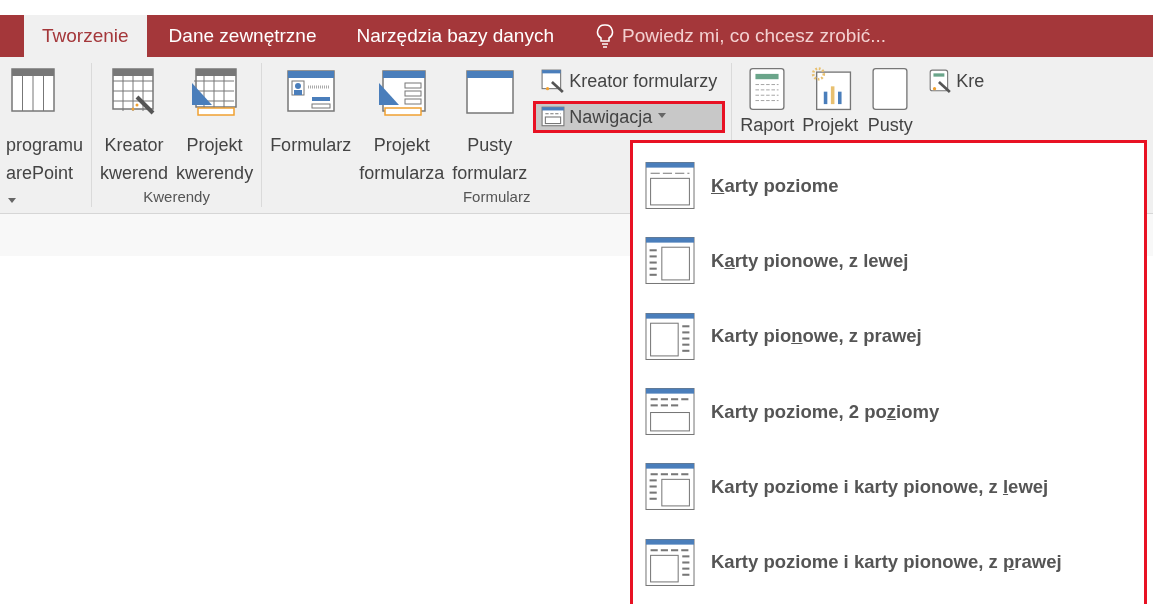 This screenshot has height=604, width=1153. Describe the element at coordinates (890, 100) in the screenshot. I see `ribbon-button: Pusty` at that location.